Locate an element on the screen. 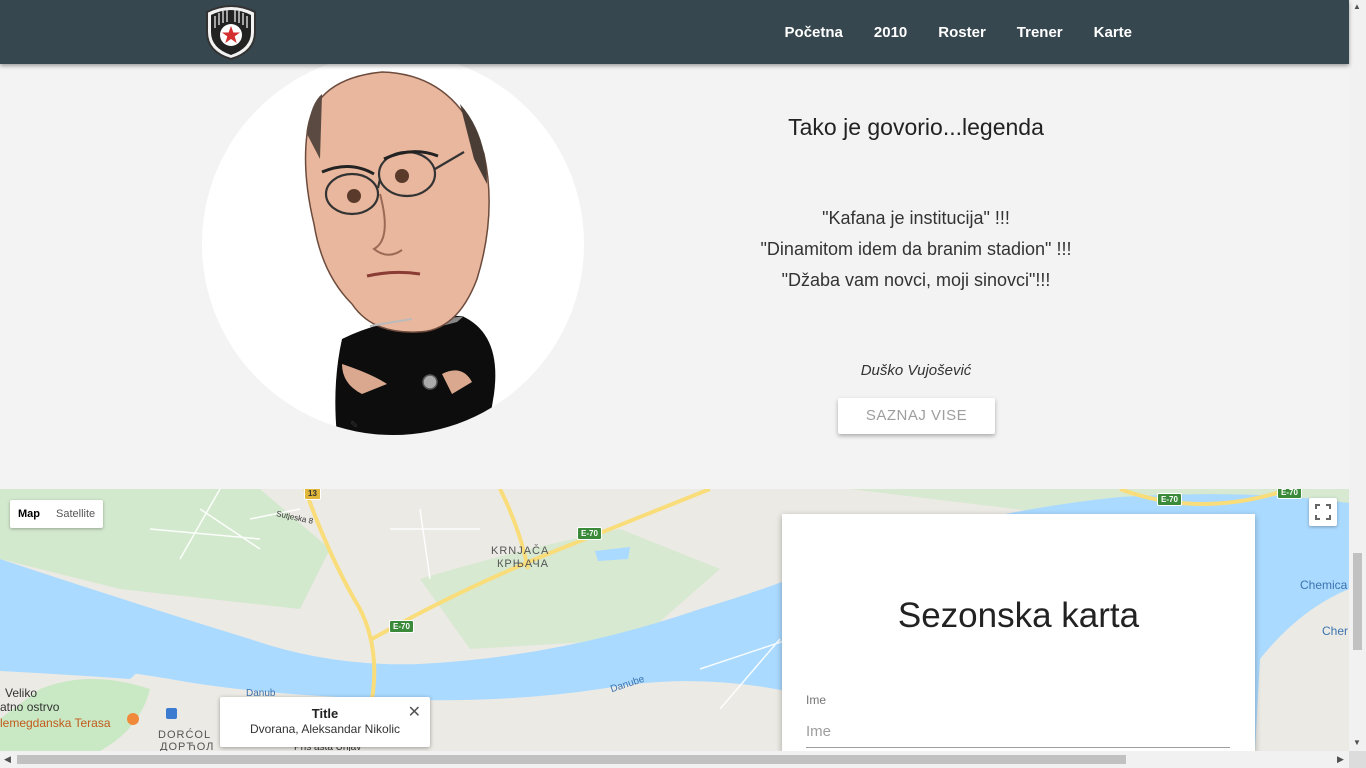 This screenshot has width=1366, height=768. close-icon: ✕ is located at coordinates (414, 712).